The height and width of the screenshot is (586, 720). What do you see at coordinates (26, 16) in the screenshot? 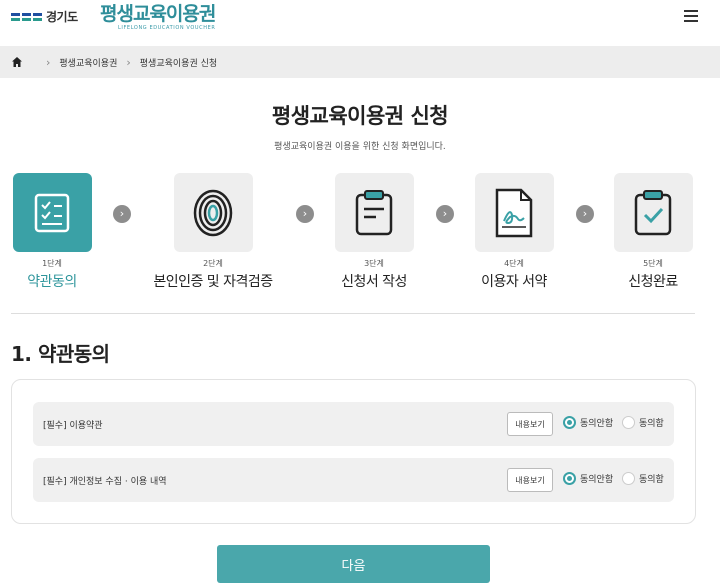
I see `gyeonggi-mark-icon` at bounding box center [26, 16].